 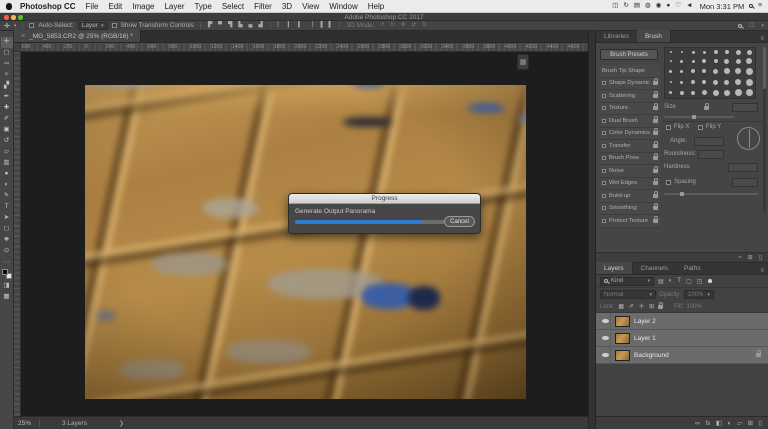 What do you see at coordinates (700, 281) in the screenshot?
I see `filter-smart-objects-icon: ◳` at bounding box center [700, 281].